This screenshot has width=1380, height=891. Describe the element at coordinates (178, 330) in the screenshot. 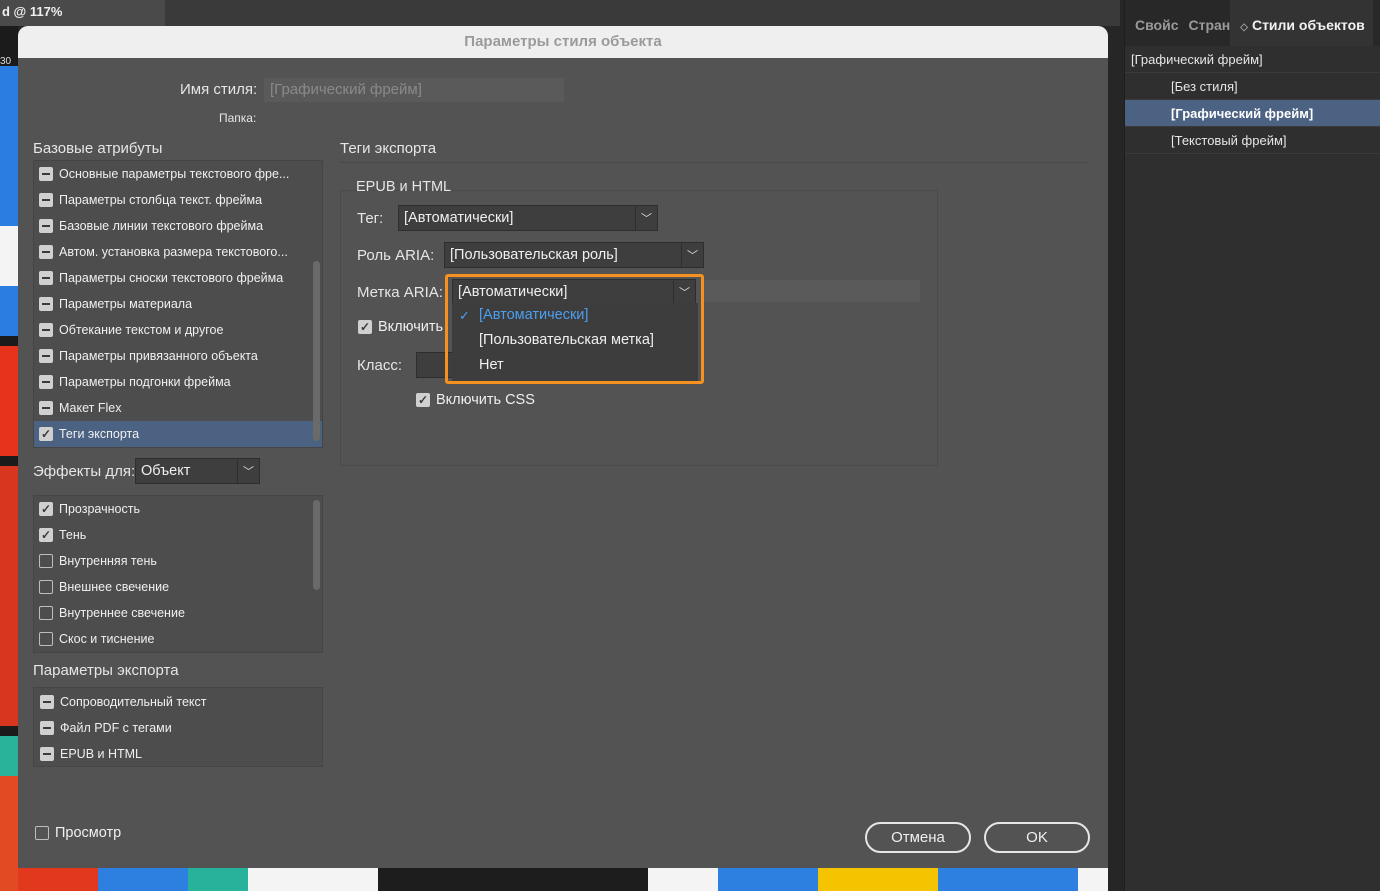

I see `list-item: Обтекание текстом и другое` at that location.